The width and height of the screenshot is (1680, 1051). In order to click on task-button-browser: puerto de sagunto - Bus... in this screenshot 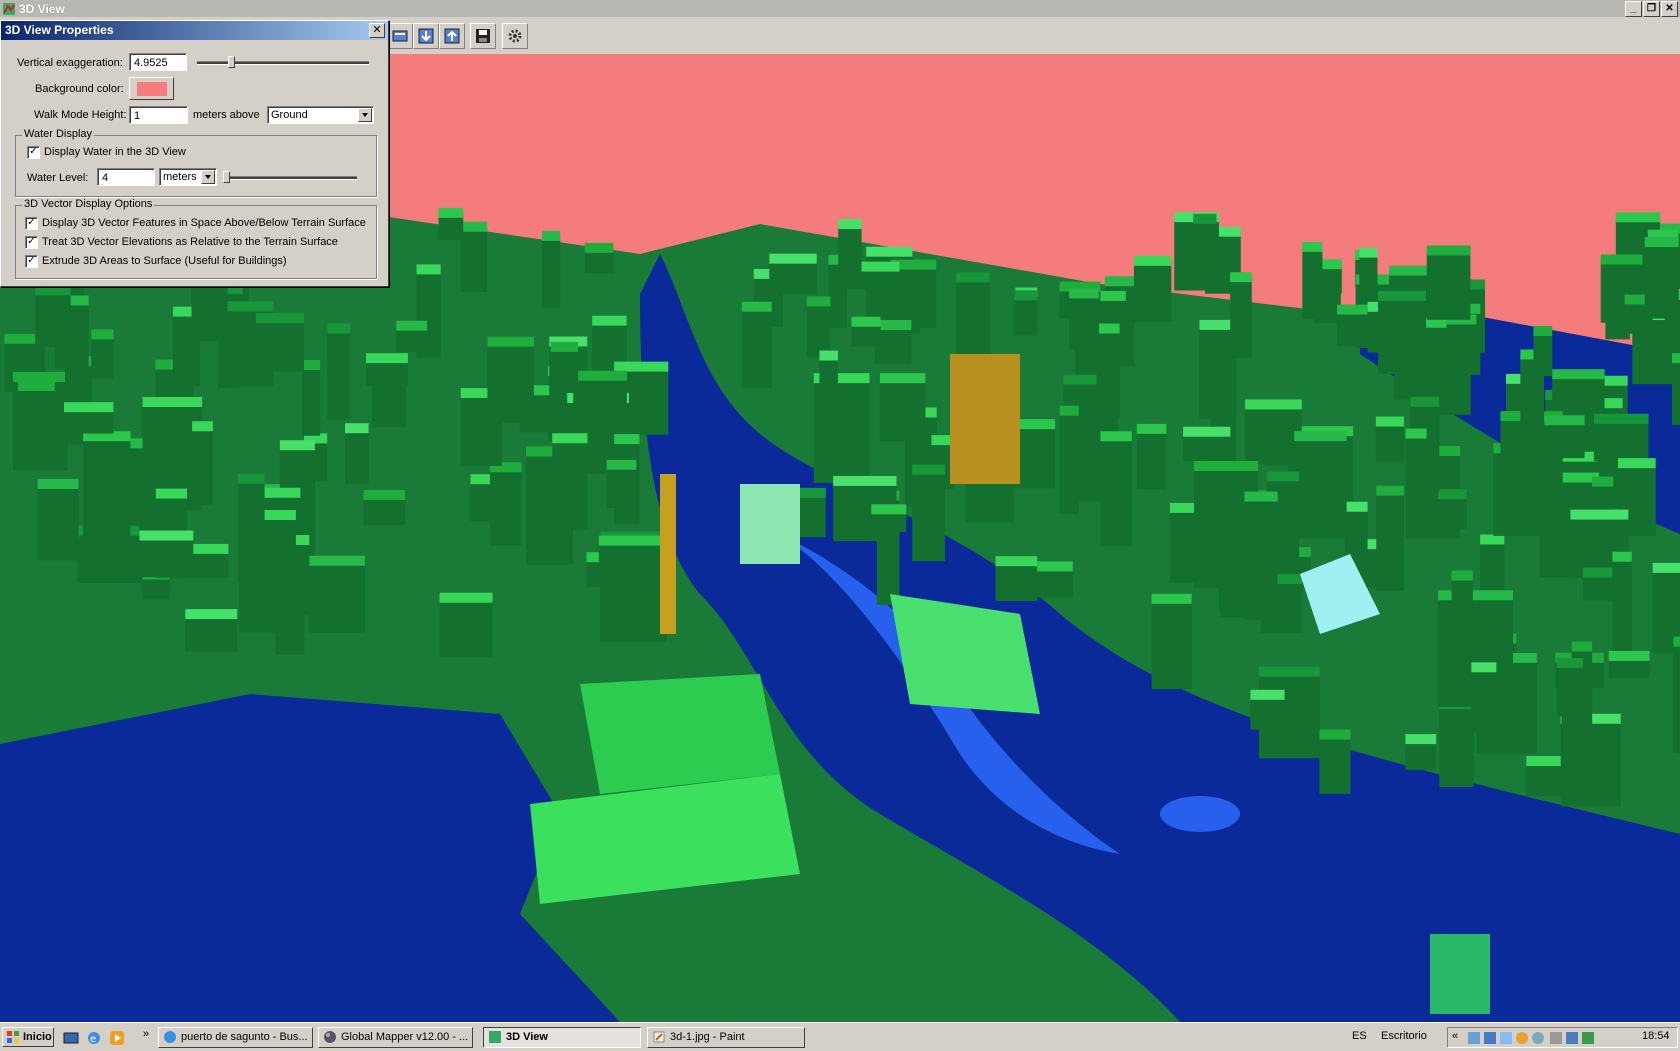, I will do `click(235, 1037)`.